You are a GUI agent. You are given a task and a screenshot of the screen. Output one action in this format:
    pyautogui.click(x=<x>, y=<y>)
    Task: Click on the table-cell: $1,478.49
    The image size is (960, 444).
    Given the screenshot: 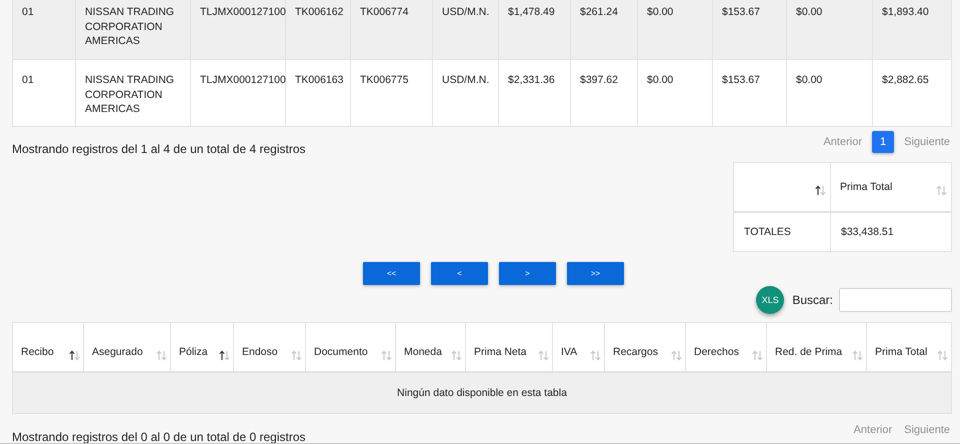 What is the action you would take?
    pyautogui.click(x=534, y=30)
    